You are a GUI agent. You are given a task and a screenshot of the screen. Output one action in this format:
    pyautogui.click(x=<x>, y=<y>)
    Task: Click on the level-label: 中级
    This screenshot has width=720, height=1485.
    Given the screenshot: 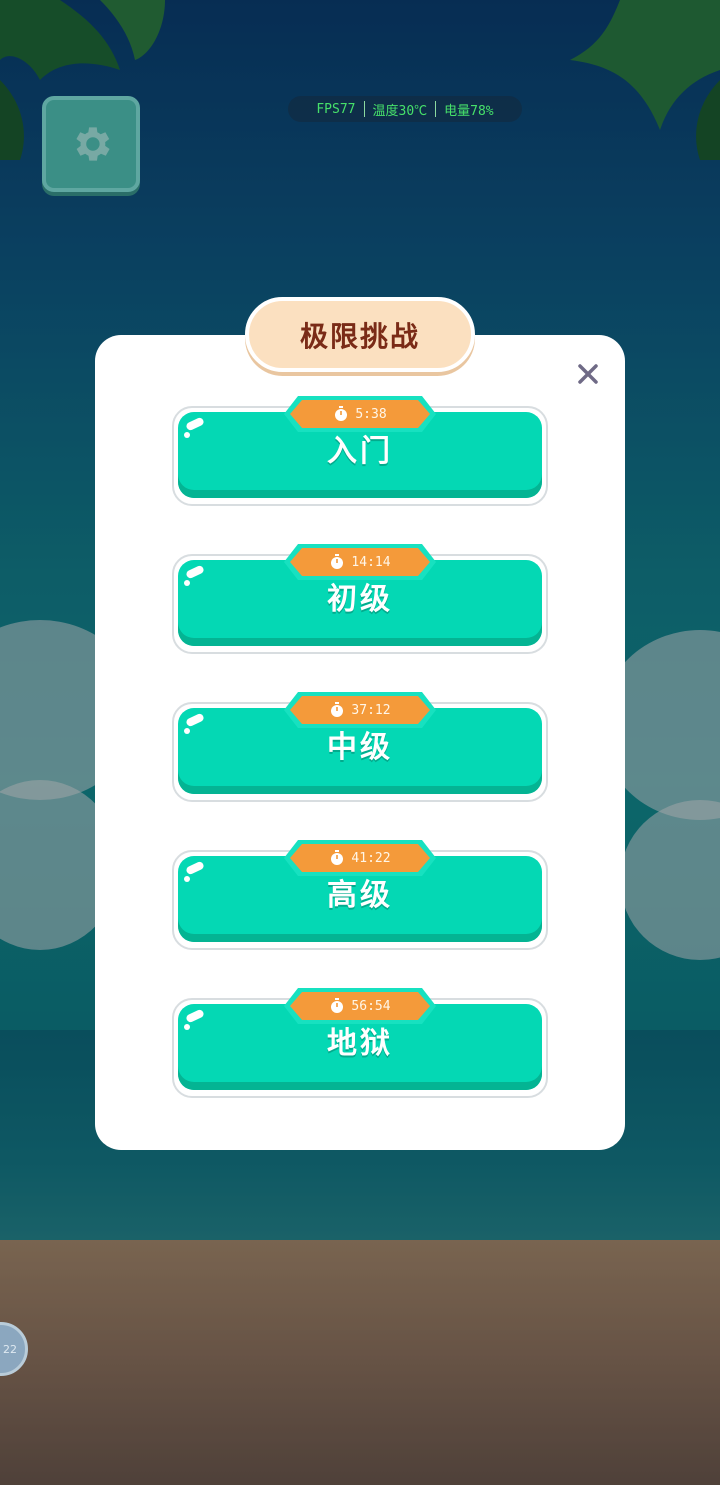 What is the action you would take?
    pyautogui.click(x=360, y=747)
    